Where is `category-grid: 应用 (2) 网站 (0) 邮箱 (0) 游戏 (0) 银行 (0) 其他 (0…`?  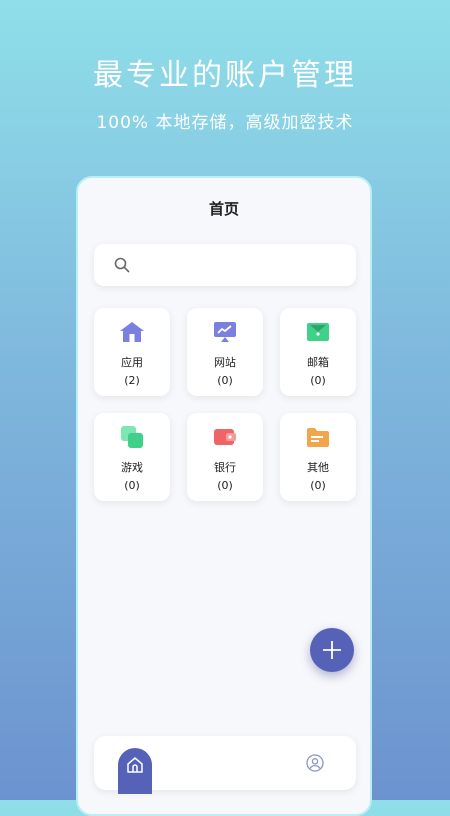 category-grid: 应用 (2) 网站 (0) 邮箱 (0) 游戏 (0) 银行 (0) 其他 (0… is located at coordinates (225, 404).